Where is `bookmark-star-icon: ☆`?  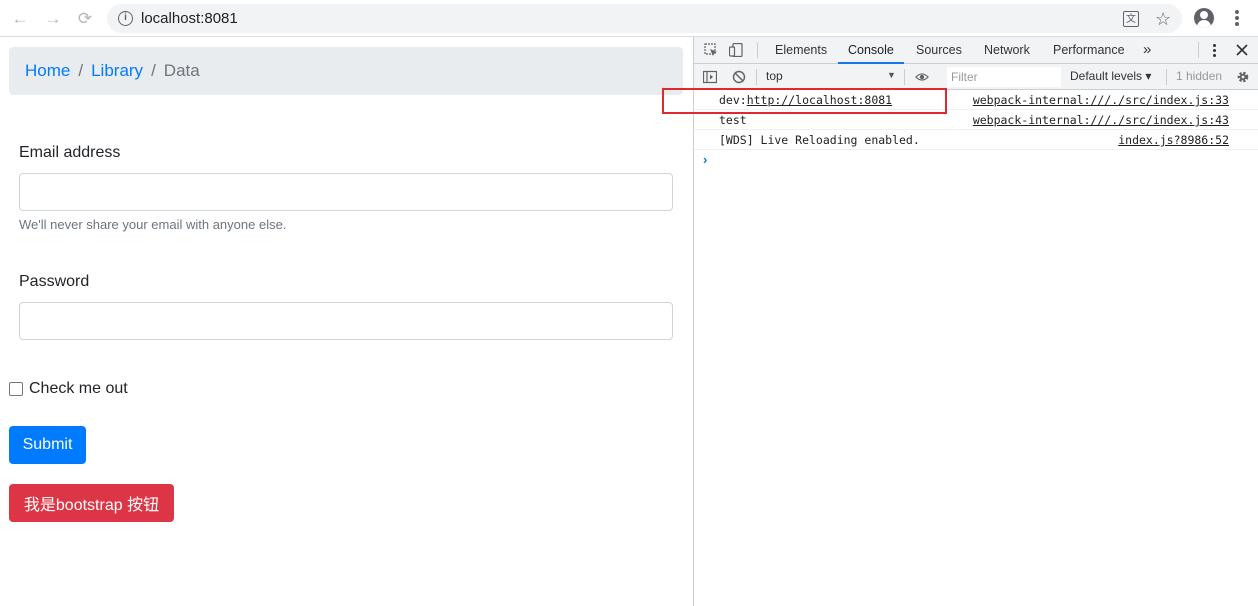 bookmark-star-icon: ☆ is located at coordinates (1163, 19).